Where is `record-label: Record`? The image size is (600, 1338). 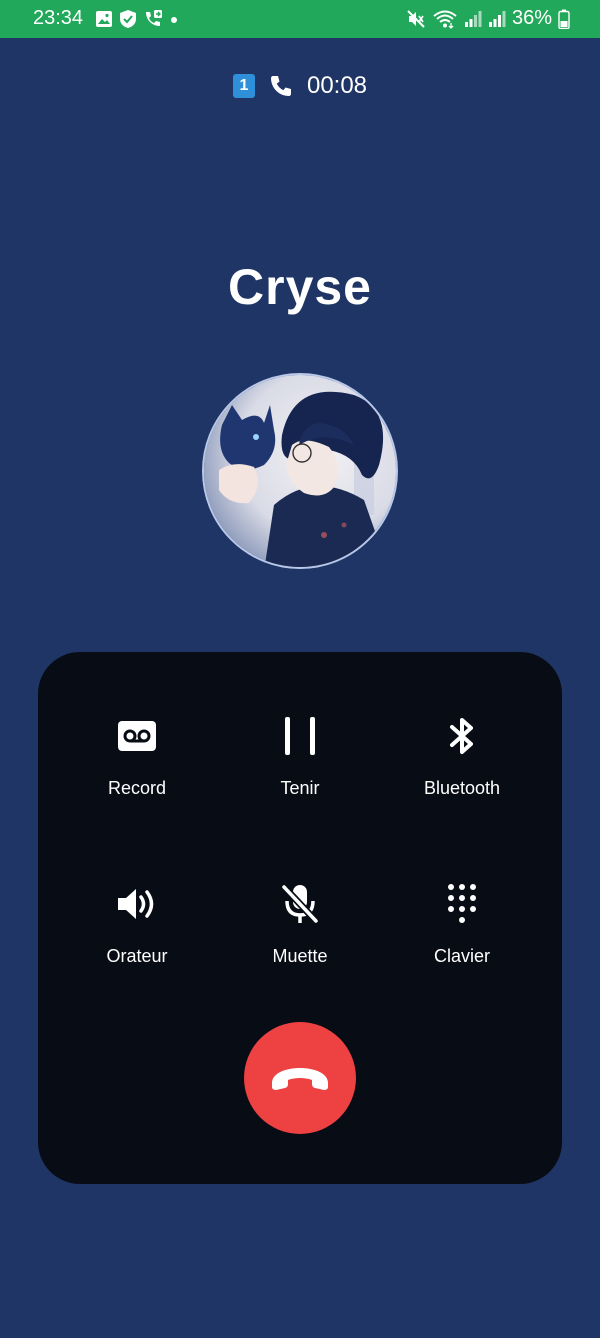
record-label: Record is located at coordinates (137, 788).